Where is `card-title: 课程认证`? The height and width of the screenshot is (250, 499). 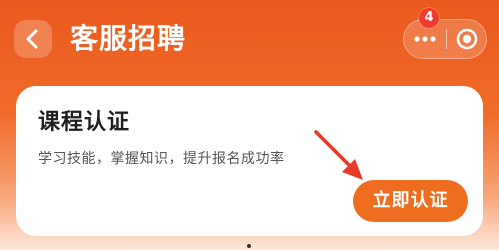 card-title: 课程认证 is located at coordinates (84, 122).